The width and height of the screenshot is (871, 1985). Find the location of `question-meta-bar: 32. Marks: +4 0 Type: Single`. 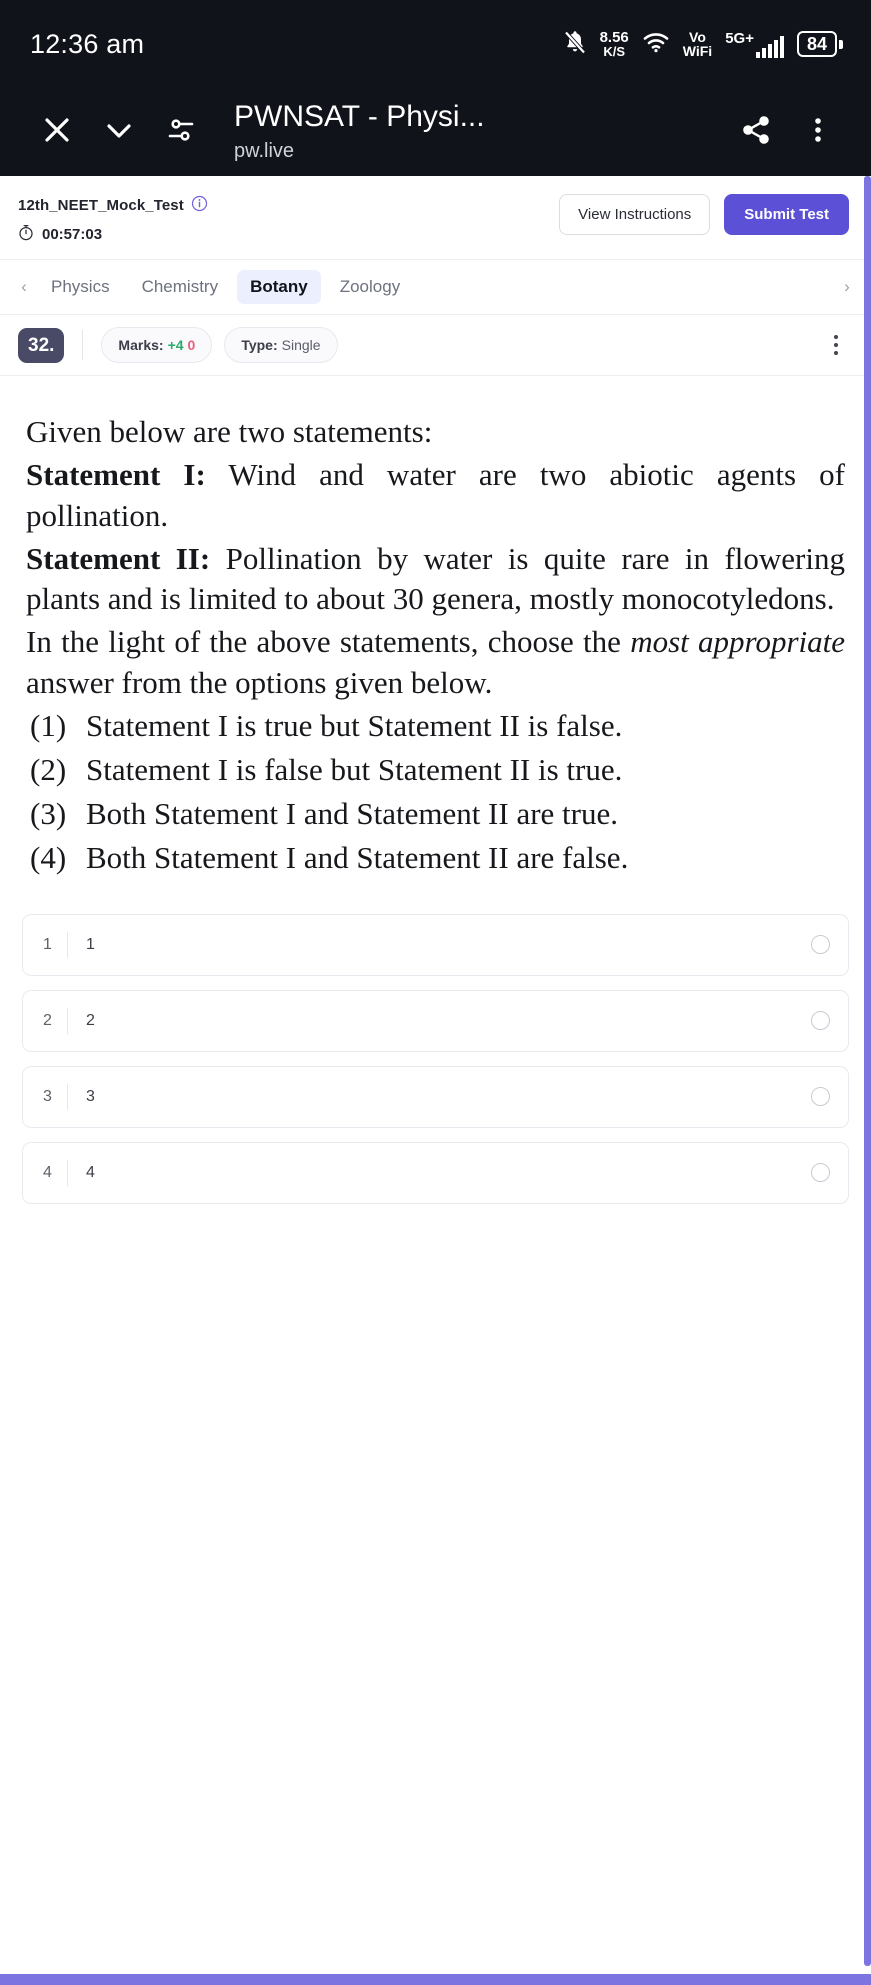

question-meta-bar: 32. Marks: +4 0 Type: Single is located at coordinates (435, 345).